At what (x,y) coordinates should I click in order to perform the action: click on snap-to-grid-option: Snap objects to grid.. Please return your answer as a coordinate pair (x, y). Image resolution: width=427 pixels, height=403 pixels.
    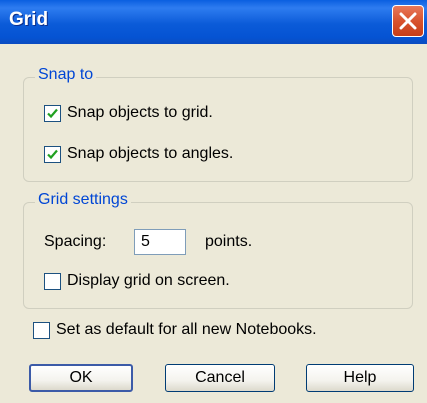
    Looking at the image, I should click on (128, 113).